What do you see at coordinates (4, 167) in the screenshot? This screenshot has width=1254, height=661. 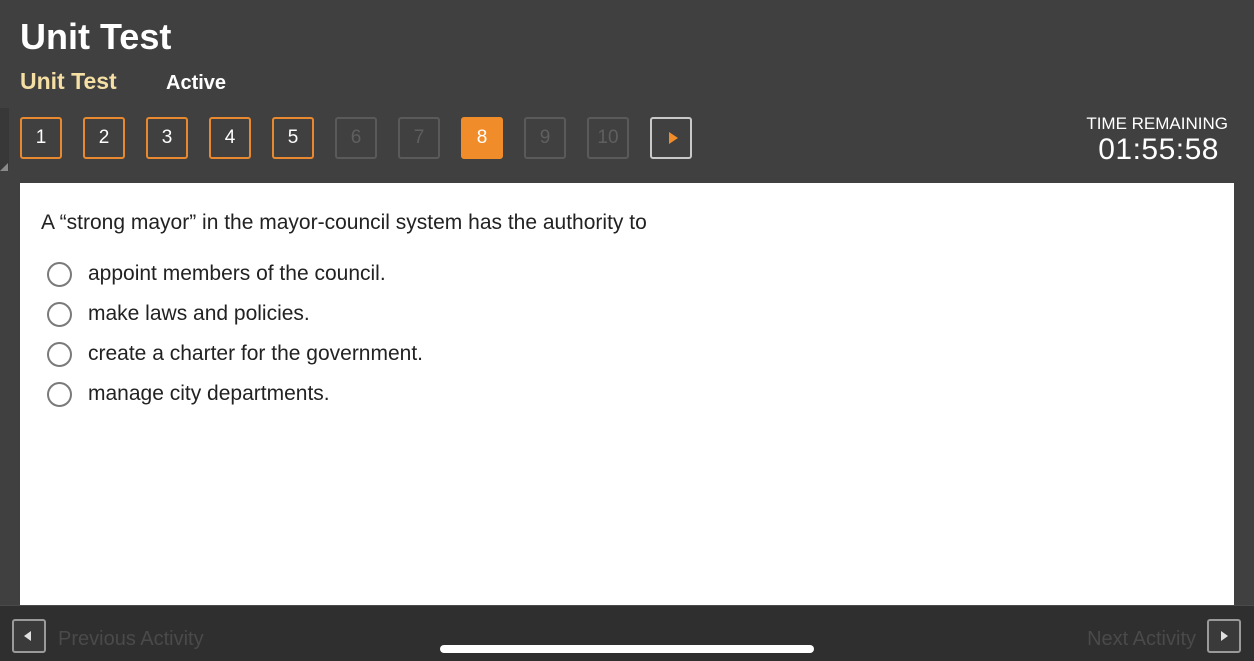 I see `resize-corner-icon` at bounding box center [4, 167].